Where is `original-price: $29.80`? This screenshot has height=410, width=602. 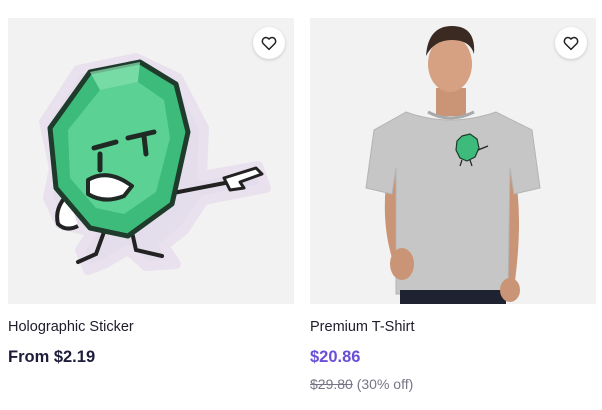
original-price: $29.80 is located at coordinates (331, 384).